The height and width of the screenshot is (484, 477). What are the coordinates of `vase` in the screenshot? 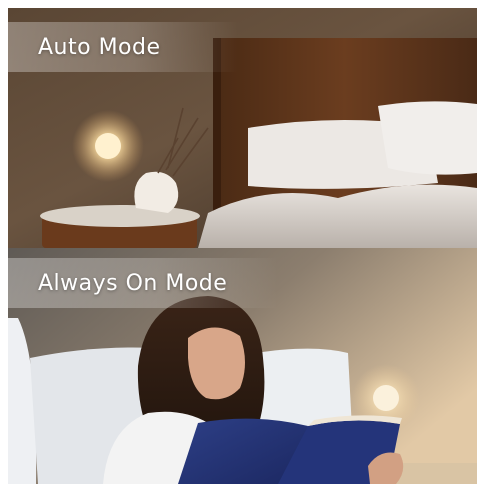 It's located at (156, 192).